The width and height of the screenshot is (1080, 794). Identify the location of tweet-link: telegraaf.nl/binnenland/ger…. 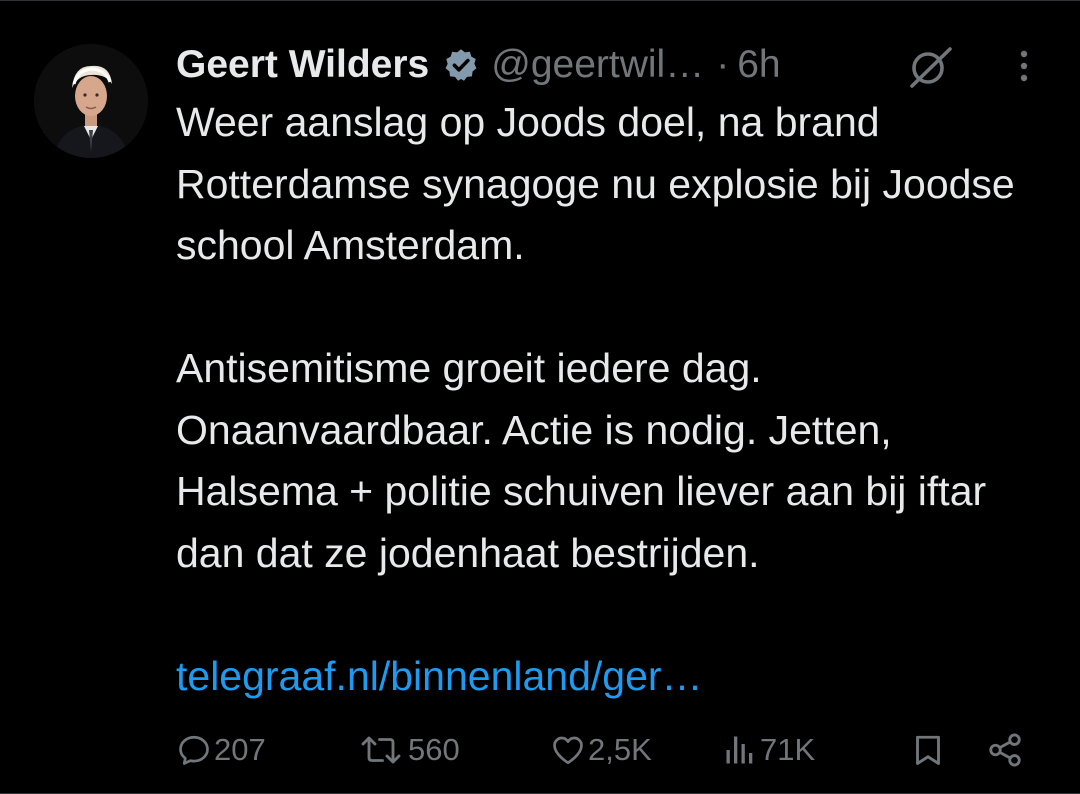
(439, 676).